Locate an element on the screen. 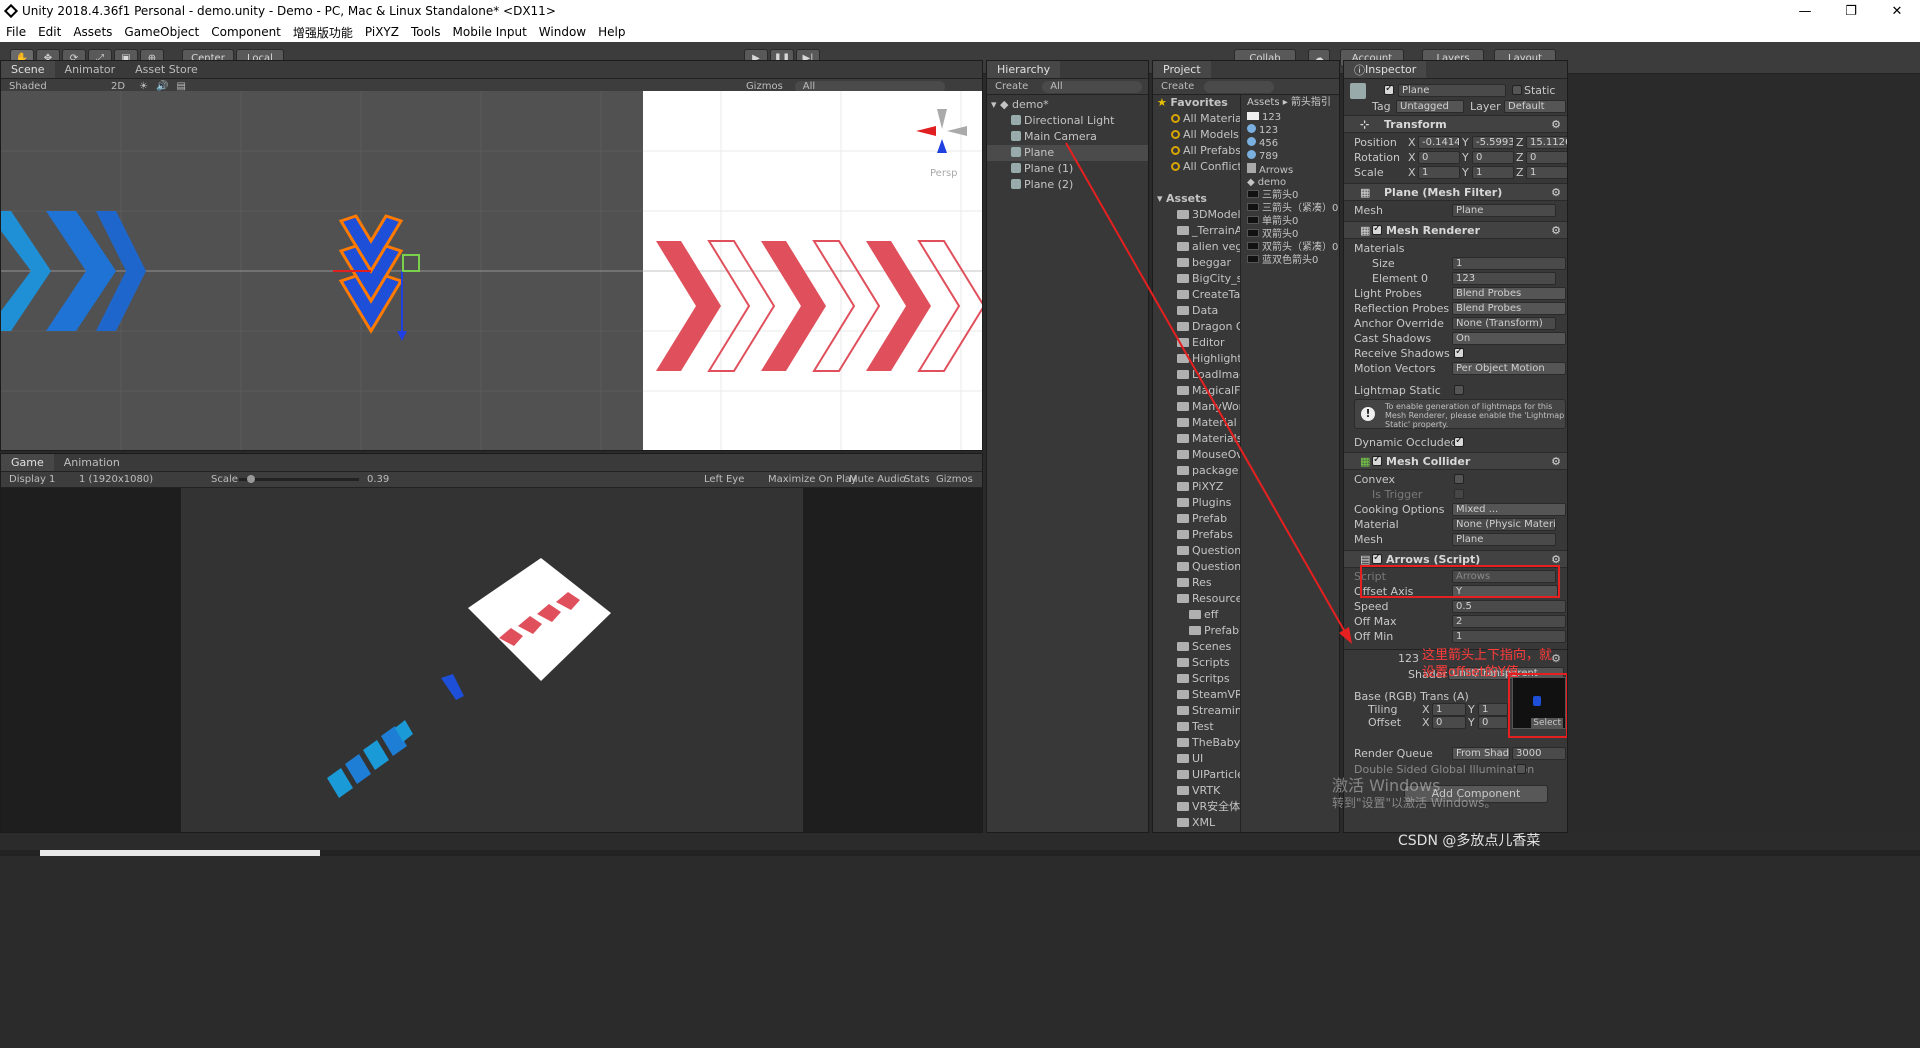  file-item: 456 is located at coordinates (1291, 143).